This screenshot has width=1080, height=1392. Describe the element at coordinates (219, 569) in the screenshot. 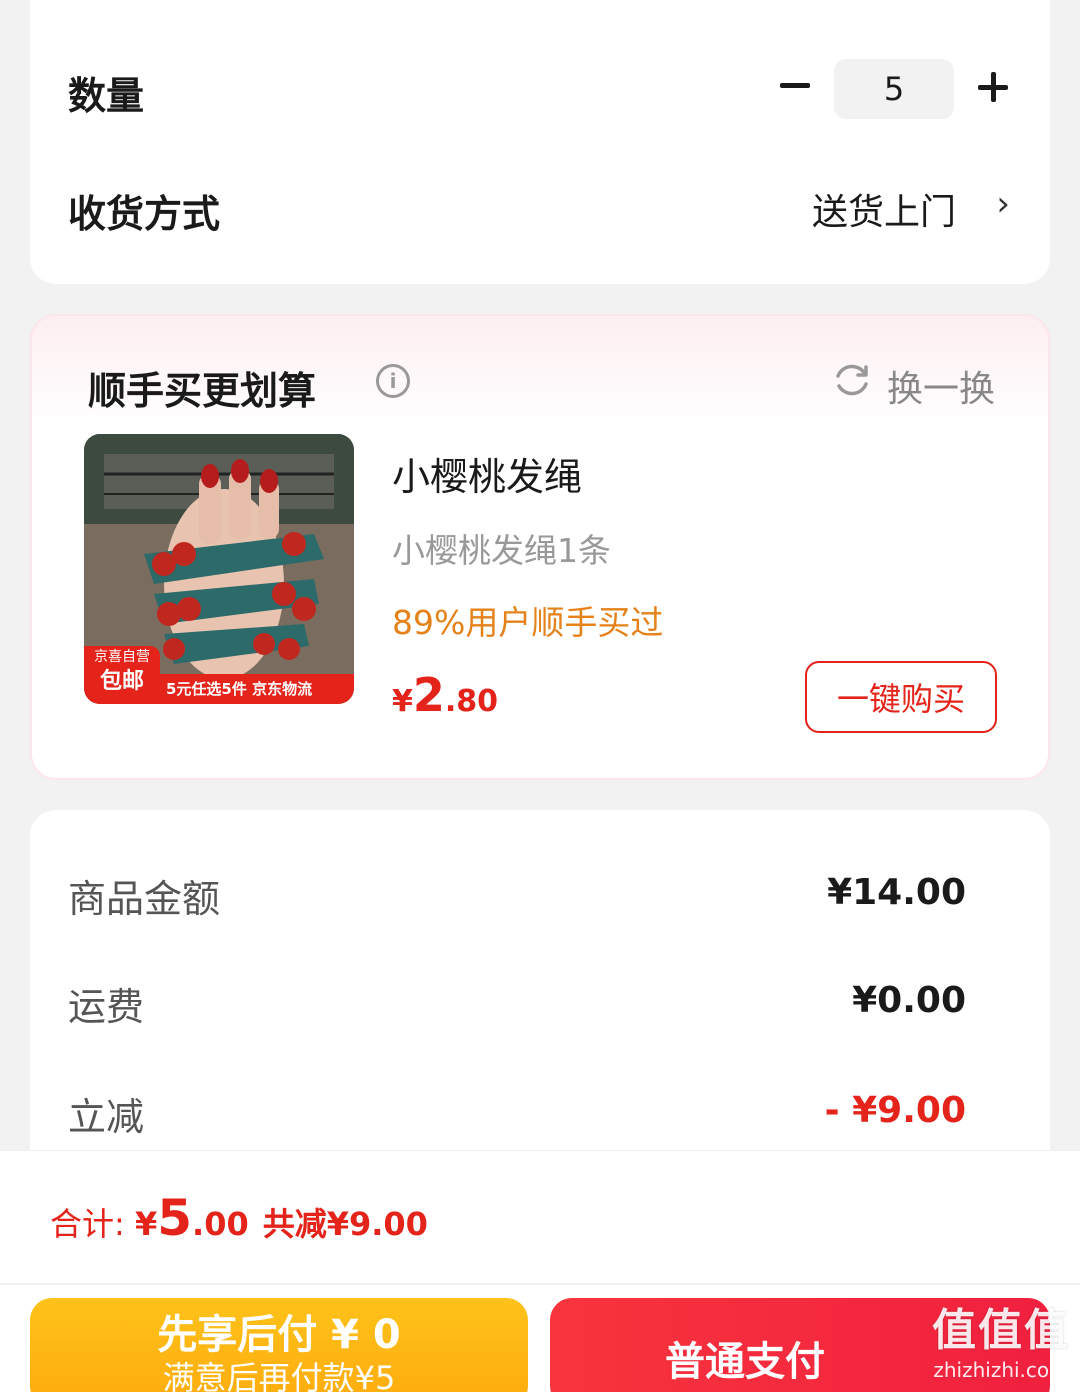

I see `product-image: 京喜自营 包邮 5元任选5件 京东物流` at that location.